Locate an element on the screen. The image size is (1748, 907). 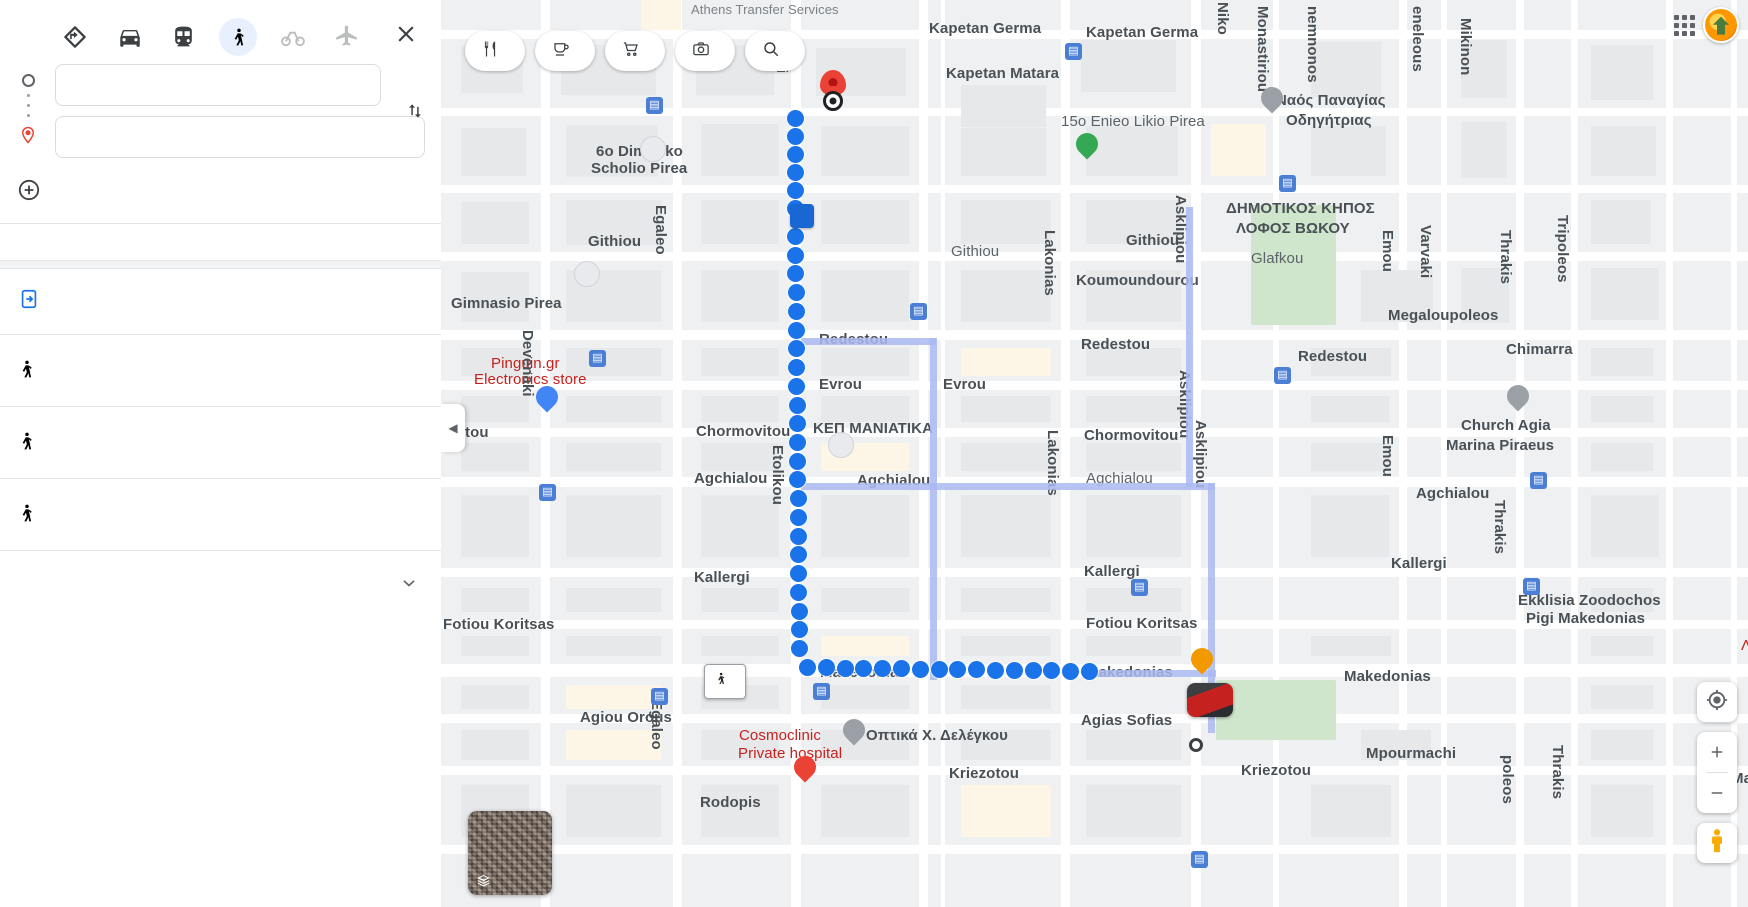
account-avatar is located at coordinates (1721, 25).